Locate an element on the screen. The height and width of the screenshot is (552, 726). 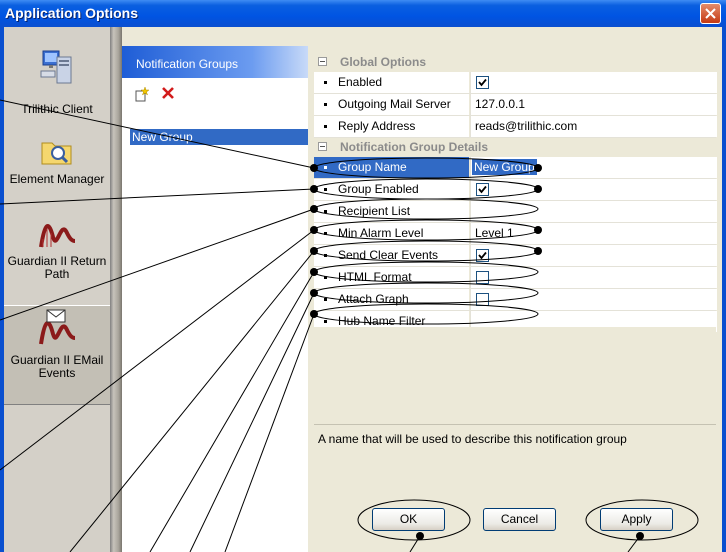
property-name: Group Name is located at coordinates (372, 167).